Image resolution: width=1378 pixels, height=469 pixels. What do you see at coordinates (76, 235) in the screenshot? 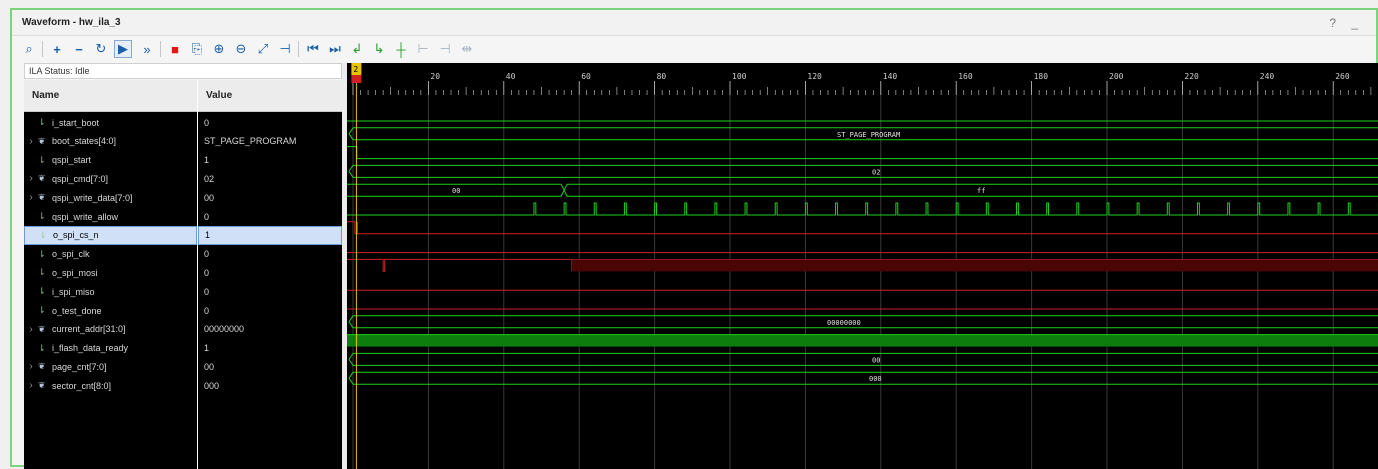
I see `signal-name: o_spi_cs_n` at bounding box center [76, 235].